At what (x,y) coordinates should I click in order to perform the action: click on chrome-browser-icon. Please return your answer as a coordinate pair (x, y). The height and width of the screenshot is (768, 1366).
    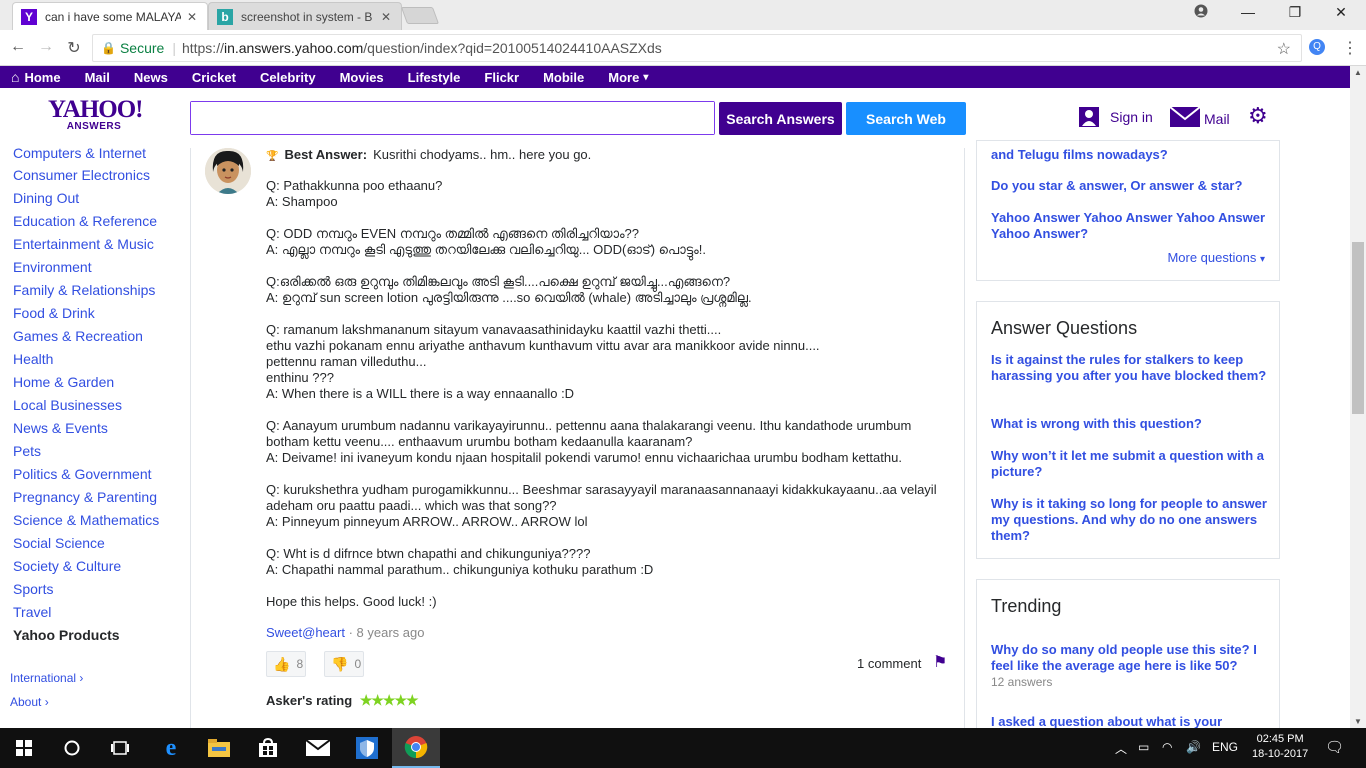
    Looking at the image, I should click on (416, 748).